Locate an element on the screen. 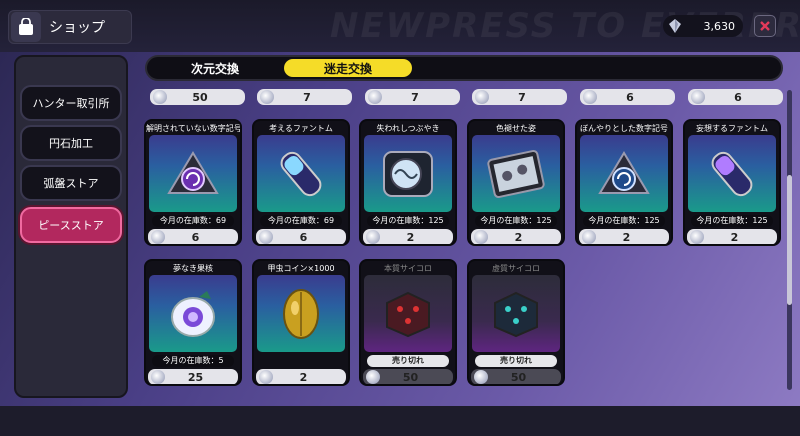  scrollbar-thumb is located at coordinates (789, 240).